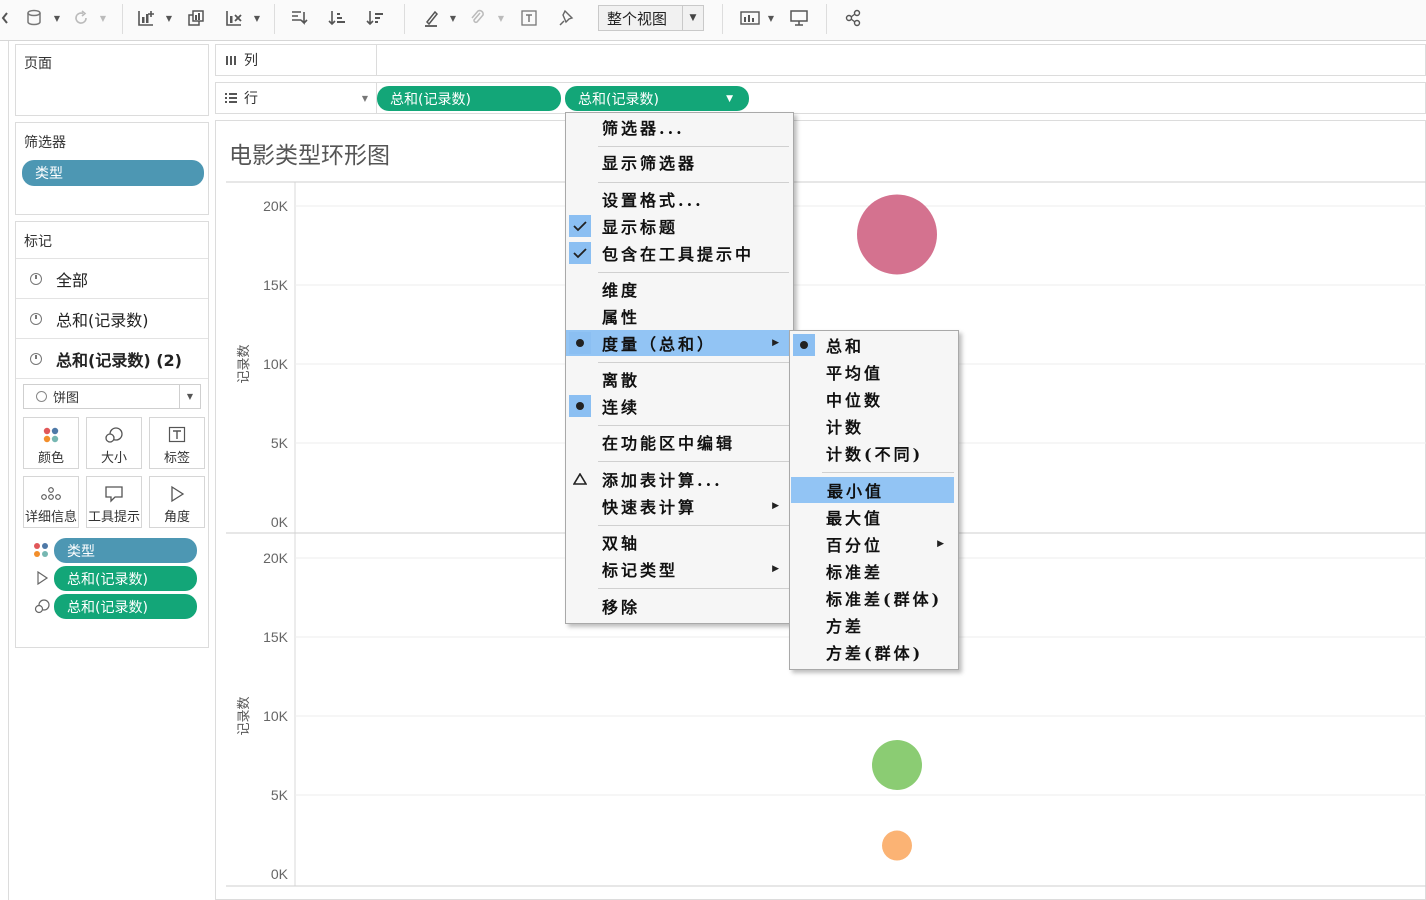 This screenshot has width=1426, height=900. I want to click on row-pill-sum-1: 总和(记录数), so click(469, 98).